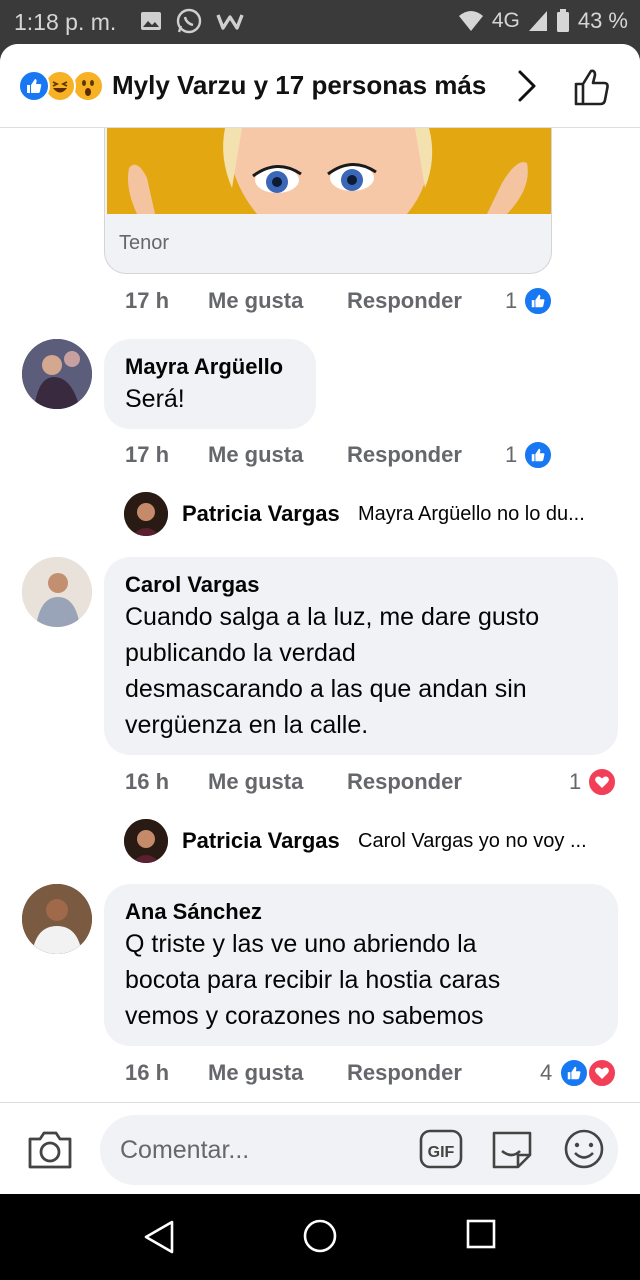  Describe the element at coordinates (361, 912) in the screenshot. I see `comment-author: Ana Sánchez` at that location.